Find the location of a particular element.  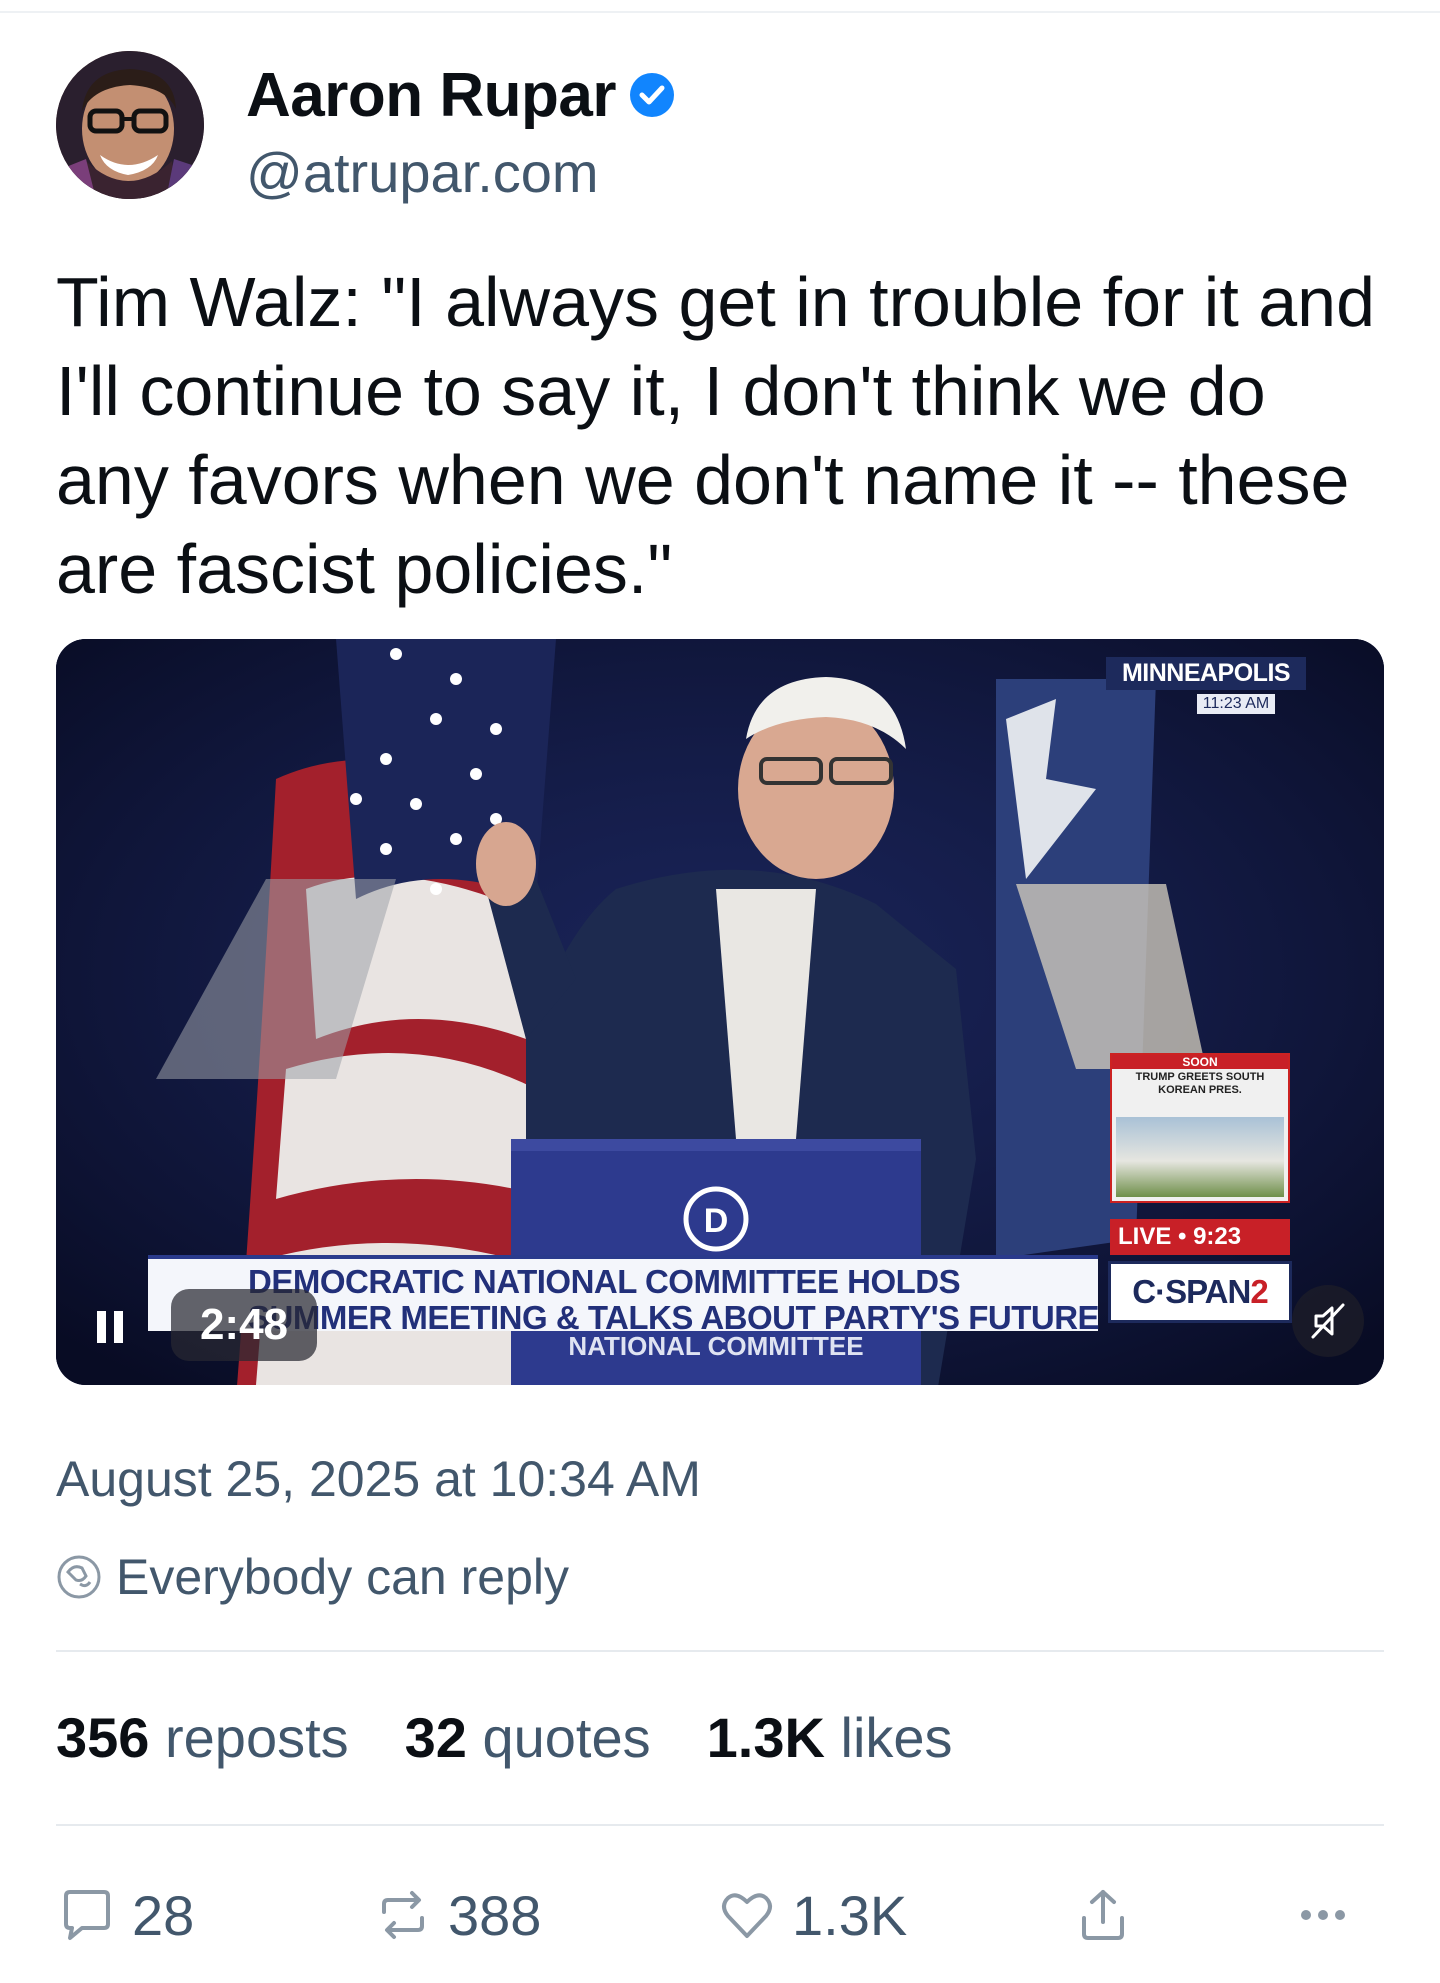

reposts-label: reposts is located at coordinates (257, 1737).